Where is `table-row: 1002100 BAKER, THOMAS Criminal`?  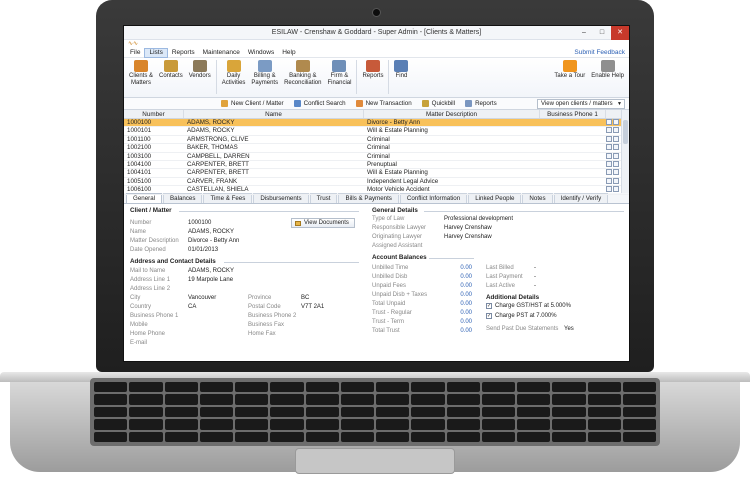 table-row: 1002100 BAKER, THOMAS Criminal is located at coordinates (376, 148).